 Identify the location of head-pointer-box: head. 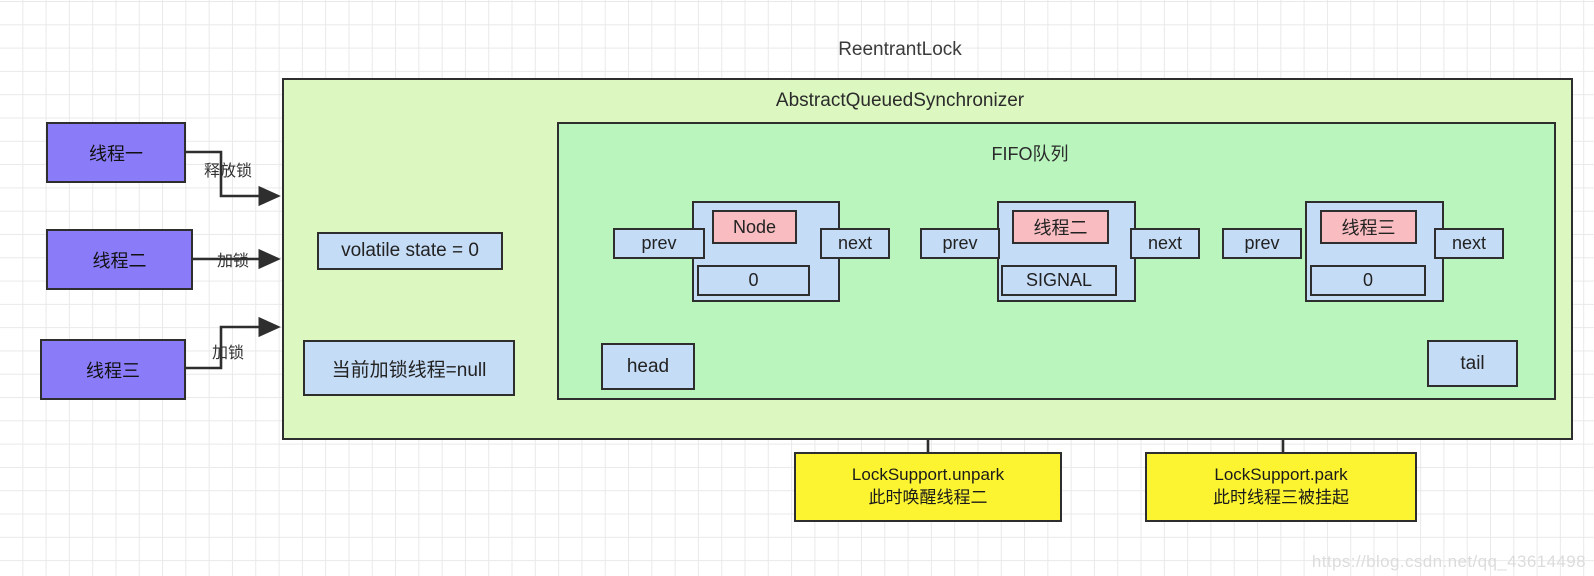
(648, 366).